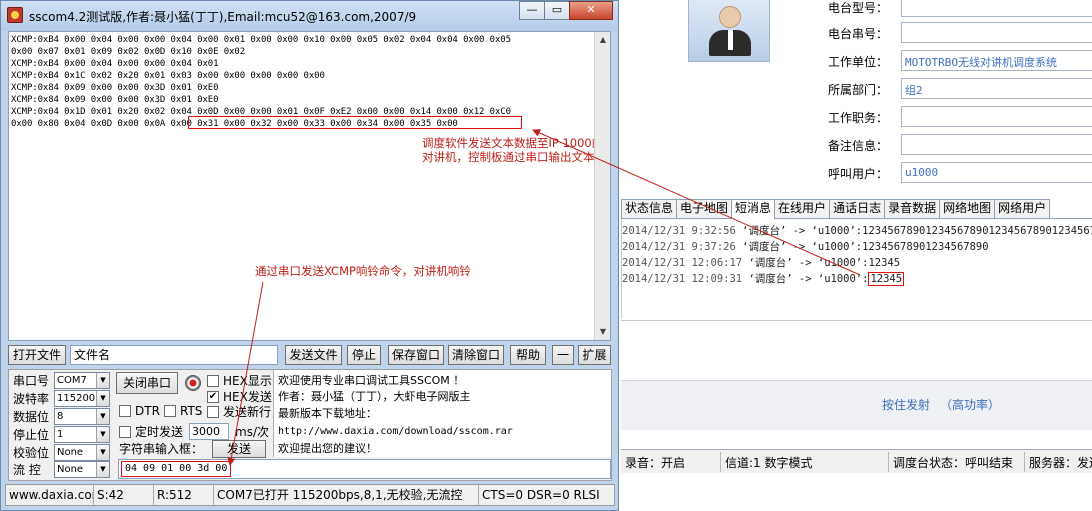 This screenshot has height=511, width=1092. Describe the element at coordinates (941, 404) in the screenshot. I see `ptt-button: 按住发射 （高功率）` at that location.